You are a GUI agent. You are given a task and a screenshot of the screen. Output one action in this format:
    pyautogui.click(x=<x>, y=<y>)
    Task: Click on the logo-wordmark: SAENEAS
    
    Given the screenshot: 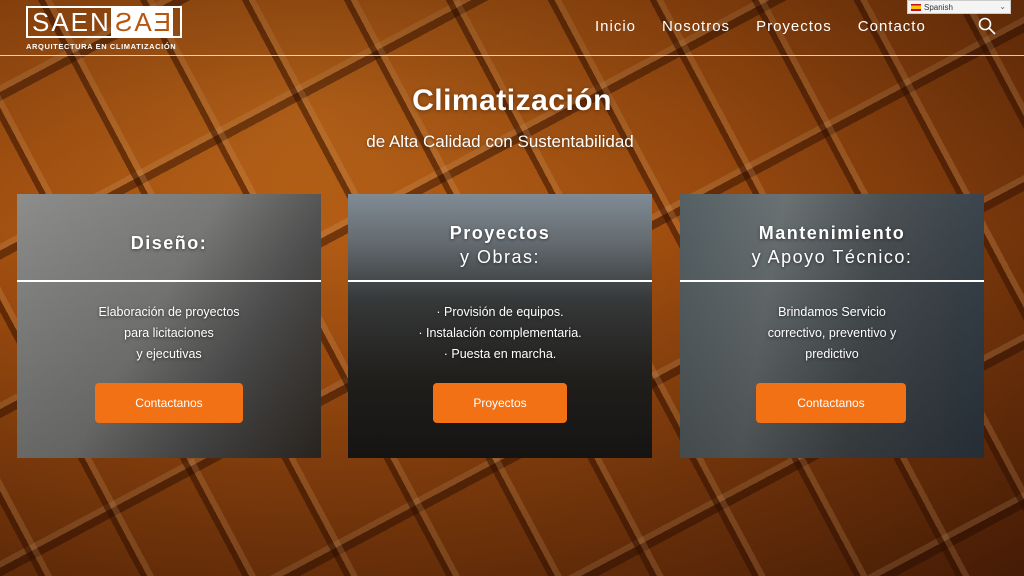 What is the action you would take?
    pyautogui.click(x=104, y=22)
    